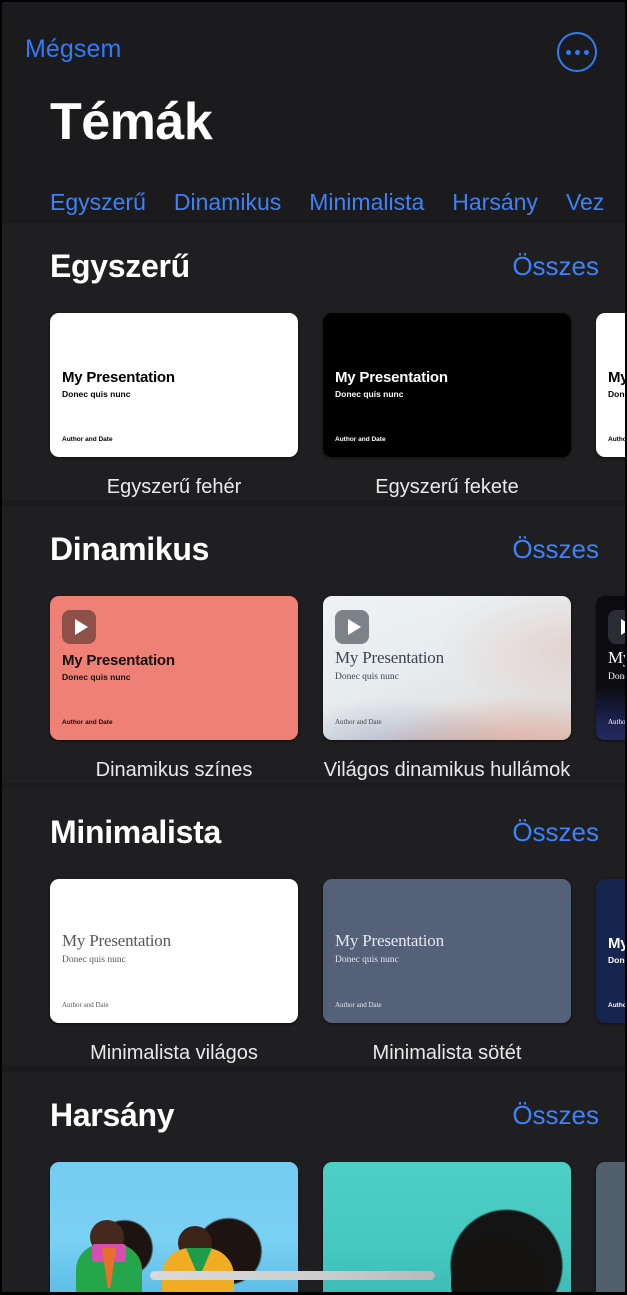 The height and width of the screenshot is (1295, 627). I want to click on frame-top, so click(313, 1).